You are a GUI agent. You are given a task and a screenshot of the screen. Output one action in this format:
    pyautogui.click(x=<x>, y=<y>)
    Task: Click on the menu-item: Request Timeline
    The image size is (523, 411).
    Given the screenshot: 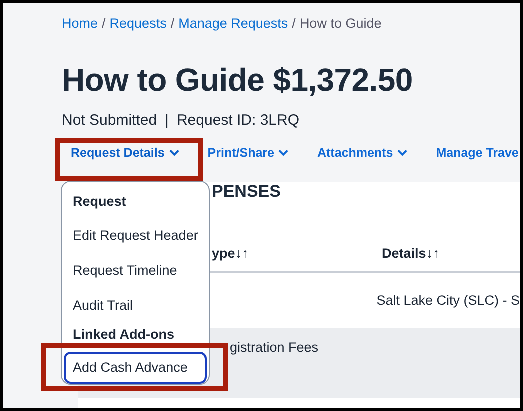 What is the action you would take?
    pyautogui.click(x=135, y=270)
    